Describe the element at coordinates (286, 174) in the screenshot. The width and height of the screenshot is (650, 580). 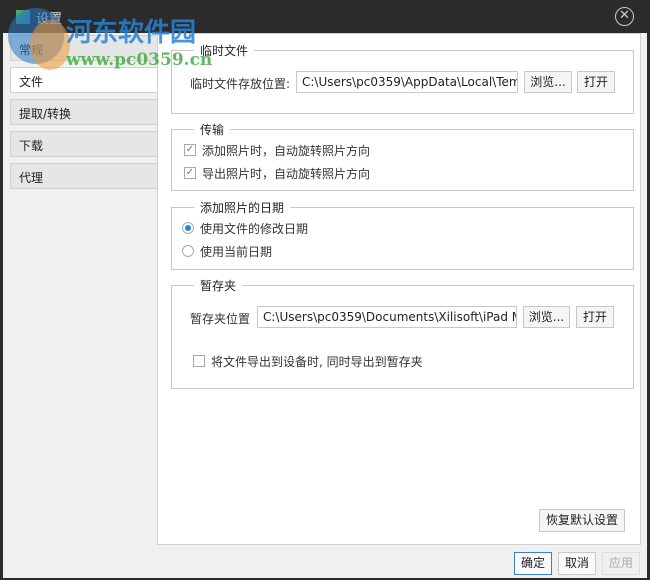
I see `rotate-on-export-label: 导出照片时，自动旋转照片方向` at that location.